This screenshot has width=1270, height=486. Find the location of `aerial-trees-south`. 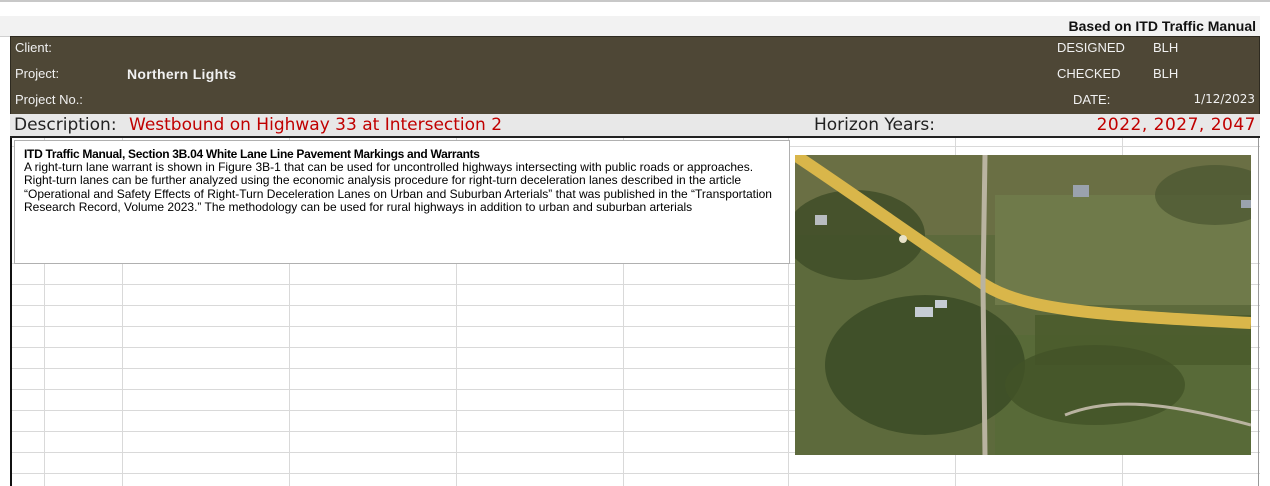

aerial-trees-south is located at coordinates (1095, 385).